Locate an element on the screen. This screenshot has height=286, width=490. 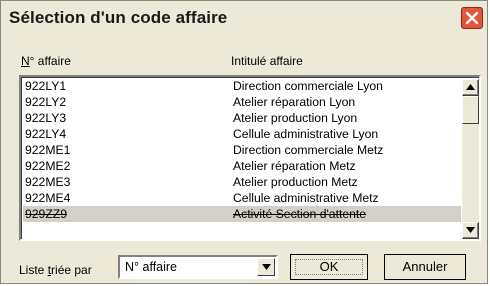
list-item: 922LY2 Atelier réparation Lyon is located at coordinates (242, 102).